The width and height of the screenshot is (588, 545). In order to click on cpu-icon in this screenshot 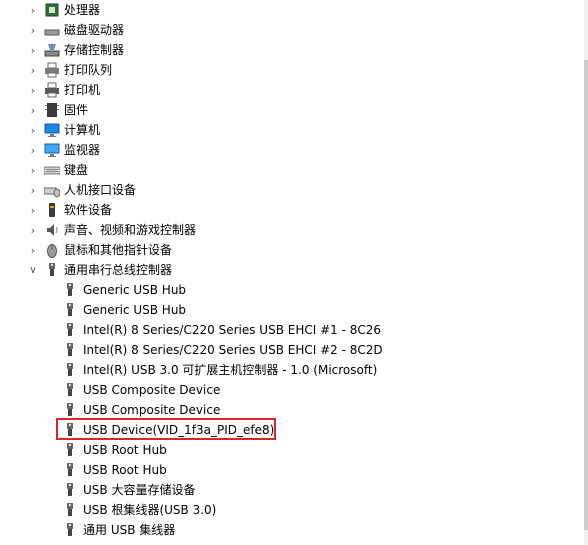, I will do `click(52, 10)`.